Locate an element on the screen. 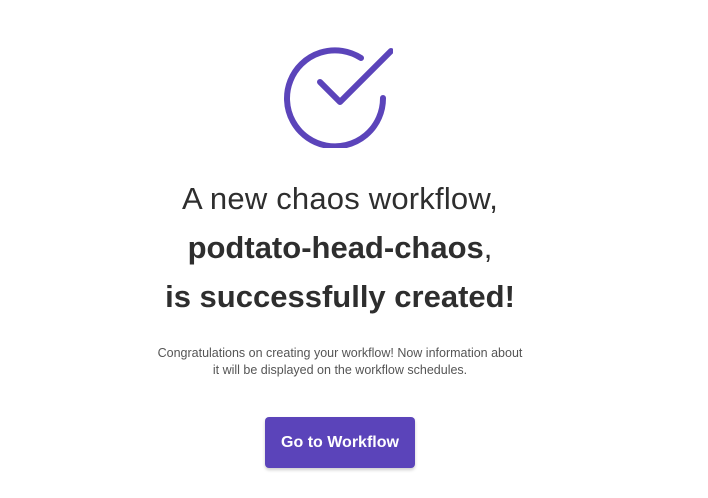 The image size is (708, 498). check-circle-icon is located at coordinates (338, 97).